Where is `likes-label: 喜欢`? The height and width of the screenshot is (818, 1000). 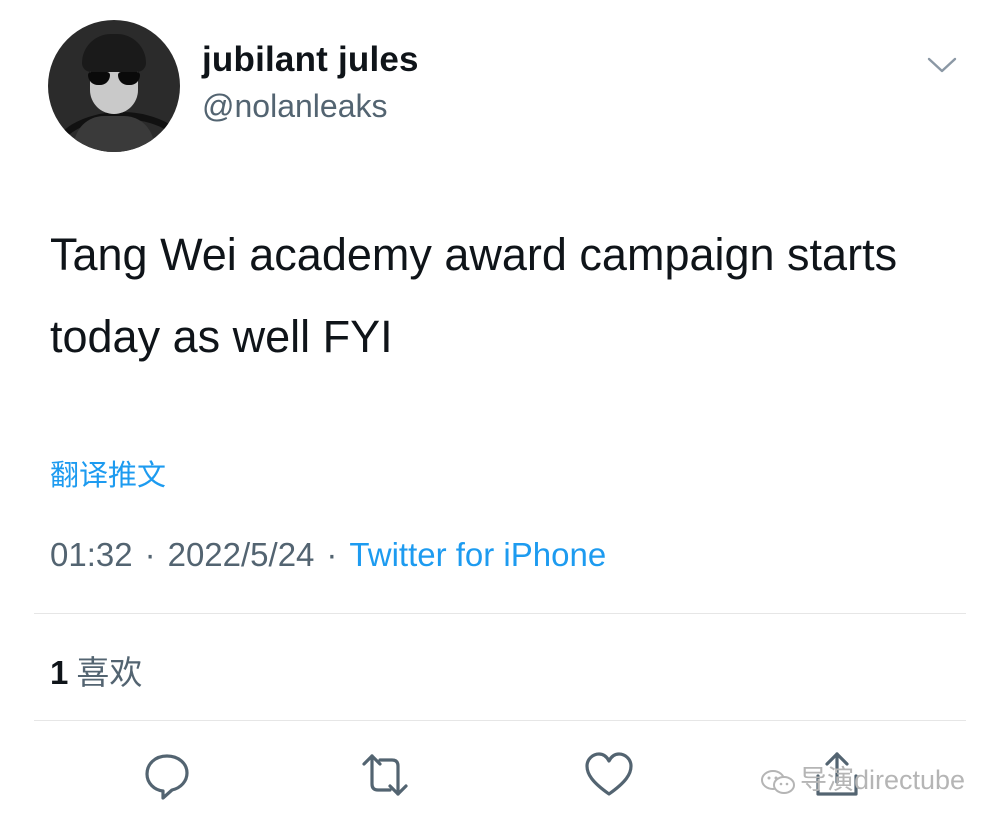 likes-label: 喜欢 is located at coordinates (109, 672).